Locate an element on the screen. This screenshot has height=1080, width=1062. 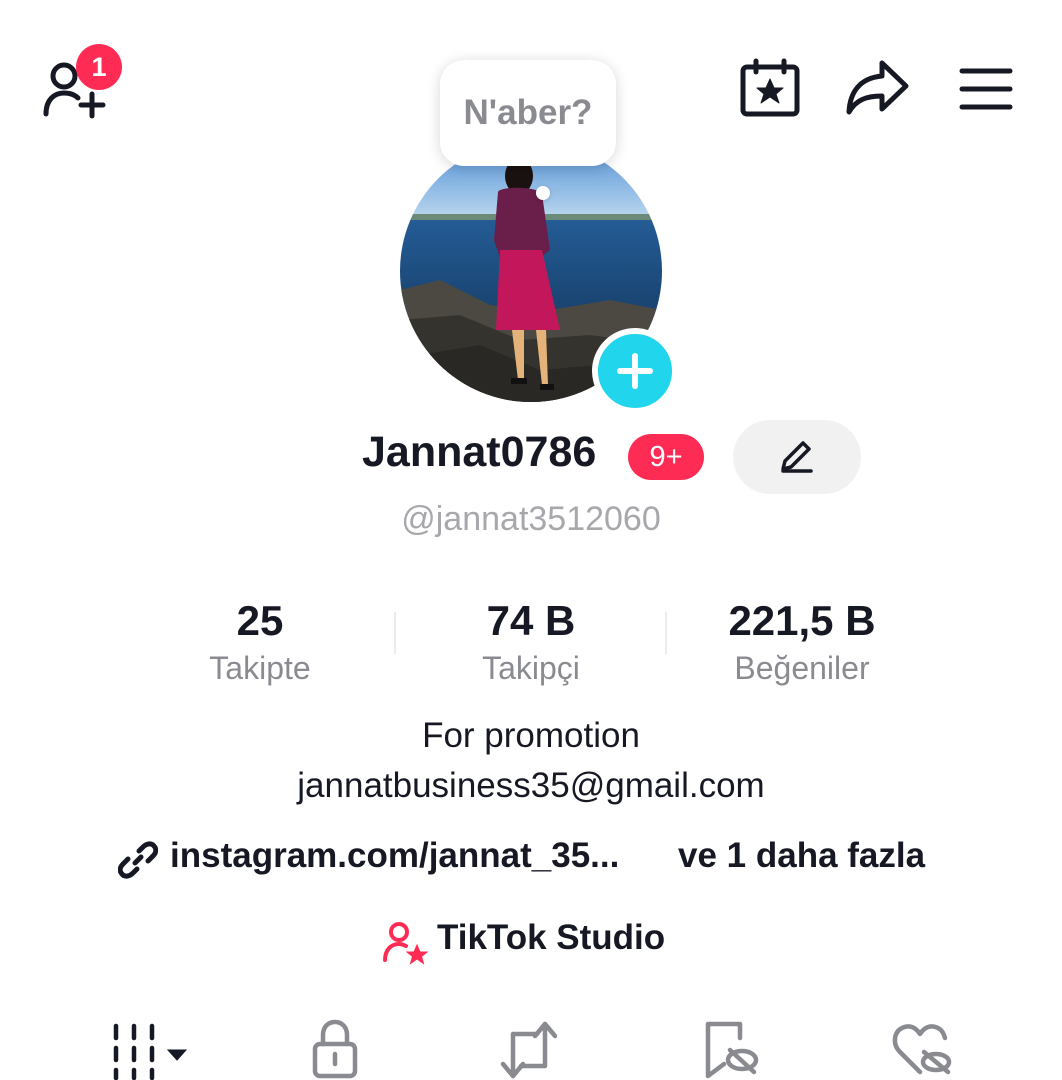
tab-reposts is located at coordinates (529, 1050).